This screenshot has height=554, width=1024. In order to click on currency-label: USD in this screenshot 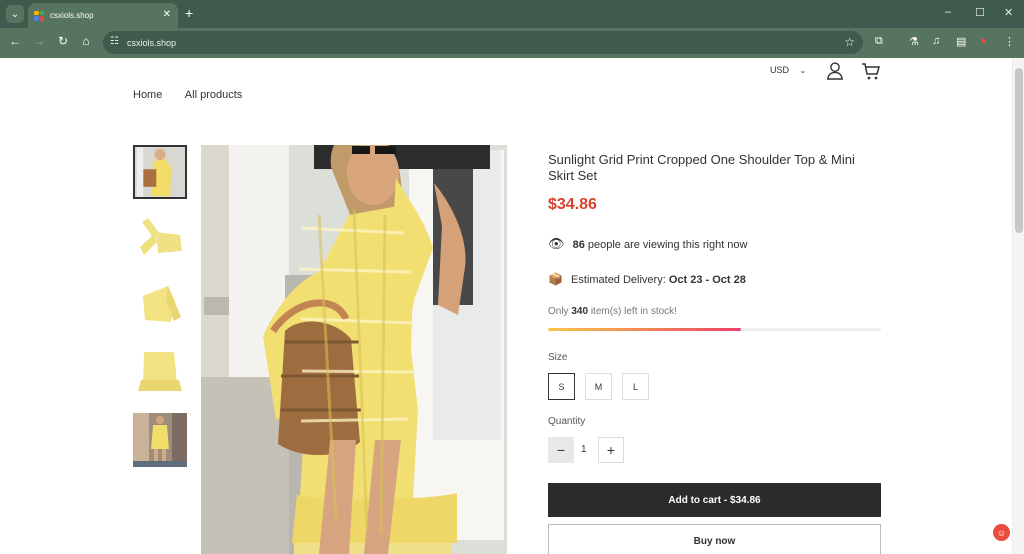, I will do `click(779, 70)`.